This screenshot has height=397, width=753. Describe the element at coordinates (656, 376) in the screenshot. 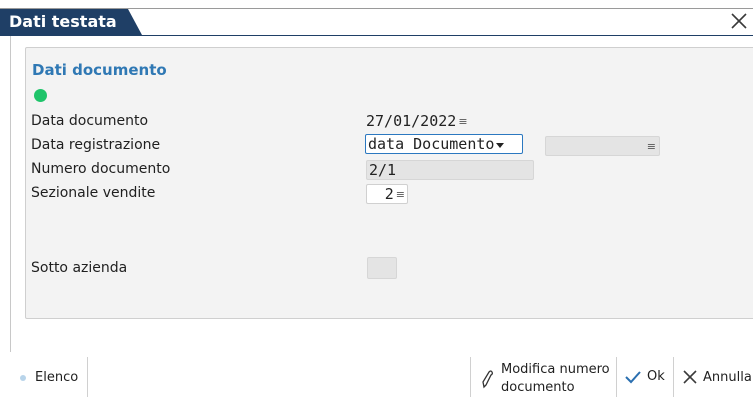

I see `ok-label: Ok` at that location.